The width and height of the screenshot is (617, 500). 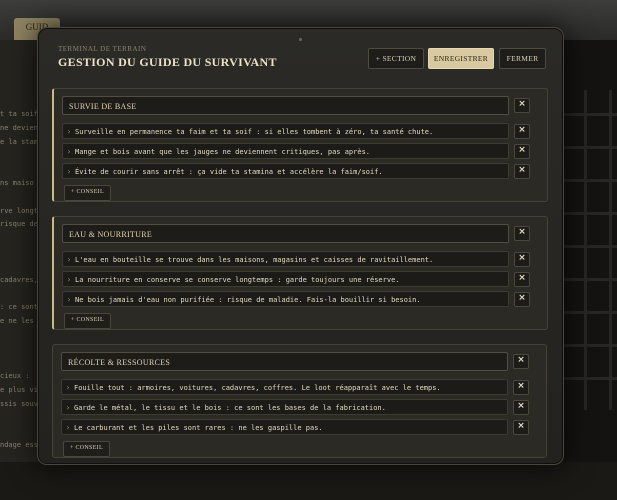 What do you see at coordinates (308, 481) in the screenshot?
I see `background-bottom` at bounding box center [308, 481].